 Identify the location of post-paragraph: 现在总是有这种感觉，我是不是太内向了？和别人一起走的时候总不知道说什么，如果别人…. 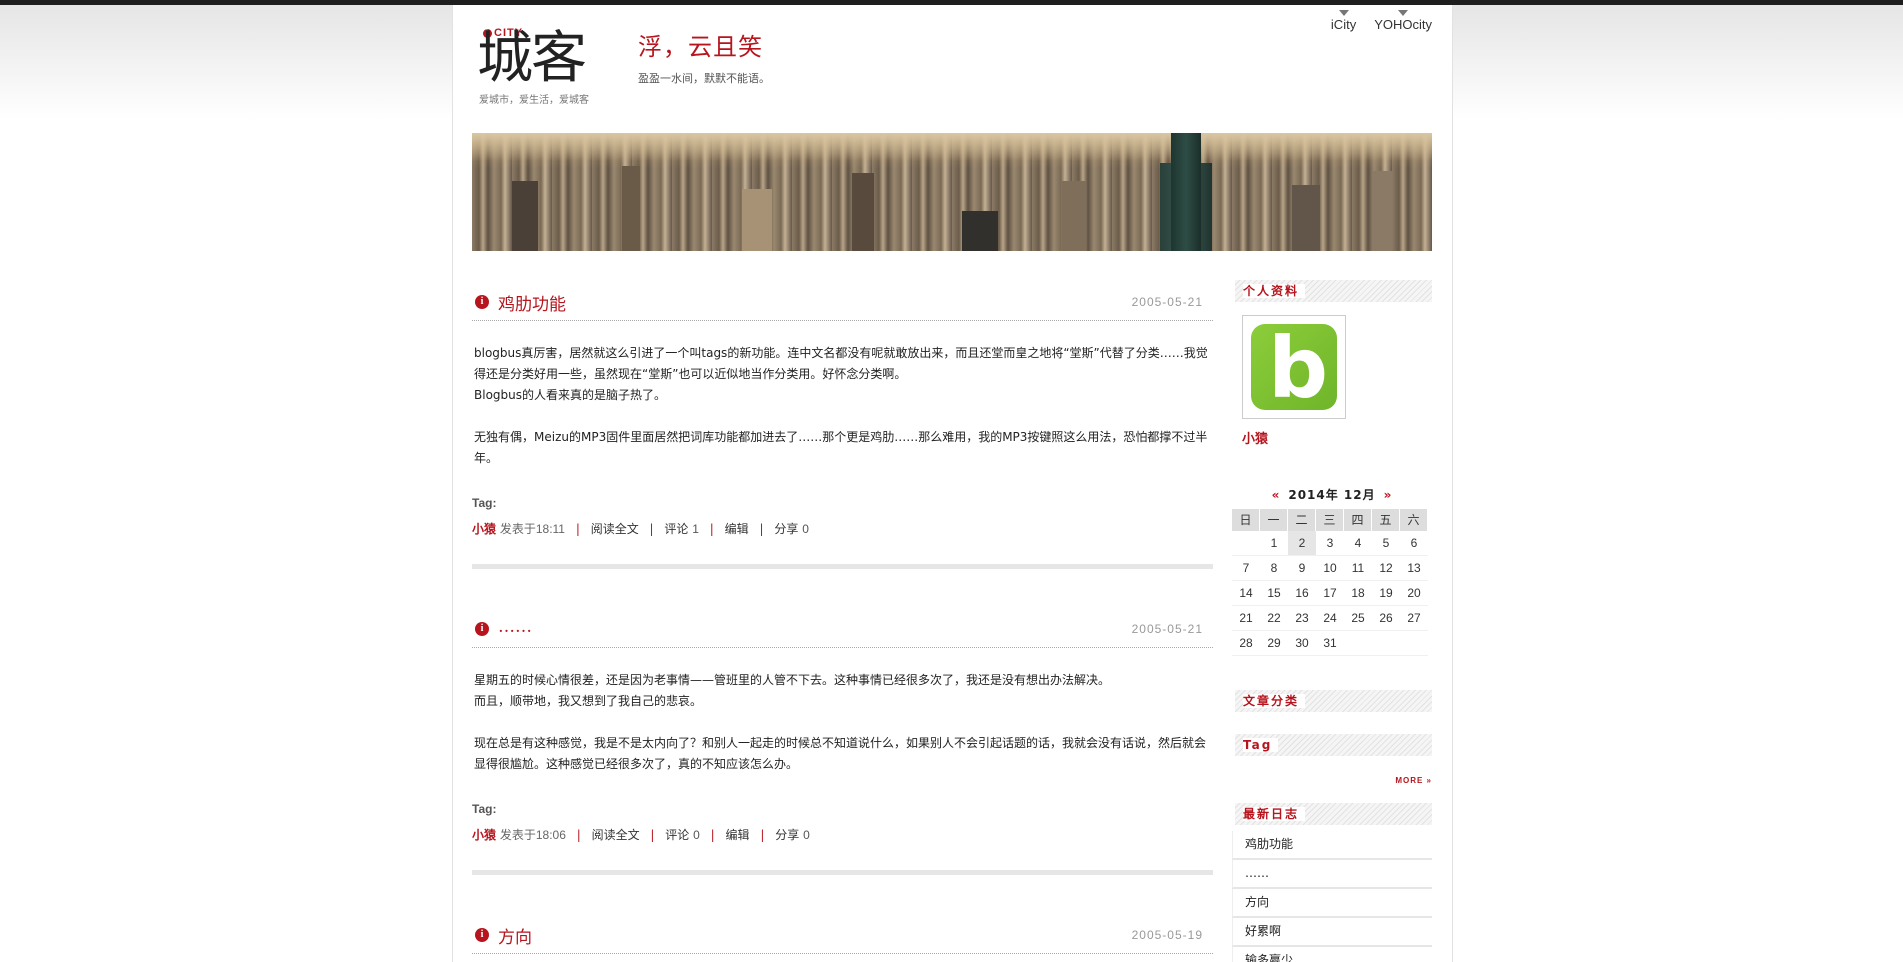
(840, 753).